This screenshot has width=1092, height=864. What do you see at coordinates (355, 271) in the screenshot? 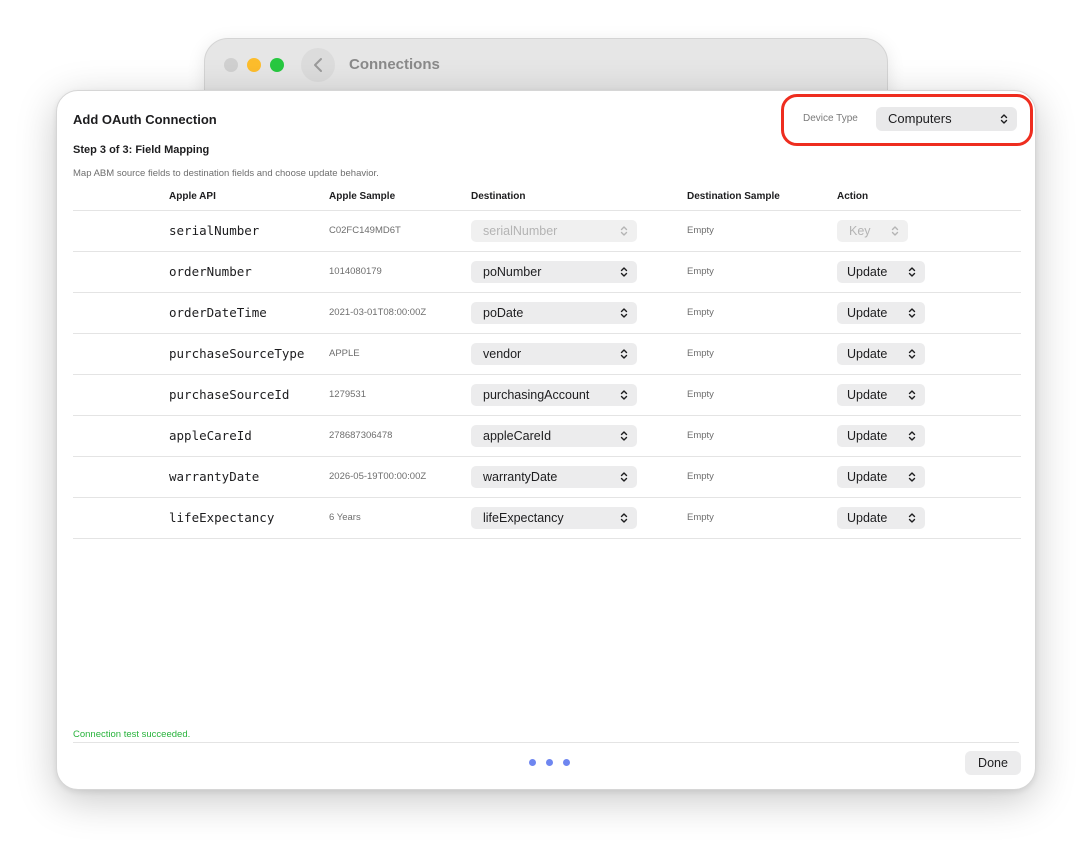
I see `apple-sample-value: 1014080179` at bounding box center [355, 271].